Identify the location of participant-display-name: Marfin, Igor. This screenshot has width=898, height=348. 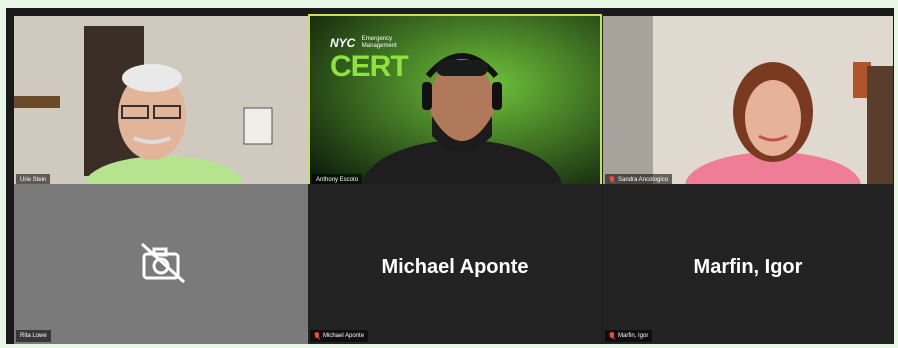
(748, 267).